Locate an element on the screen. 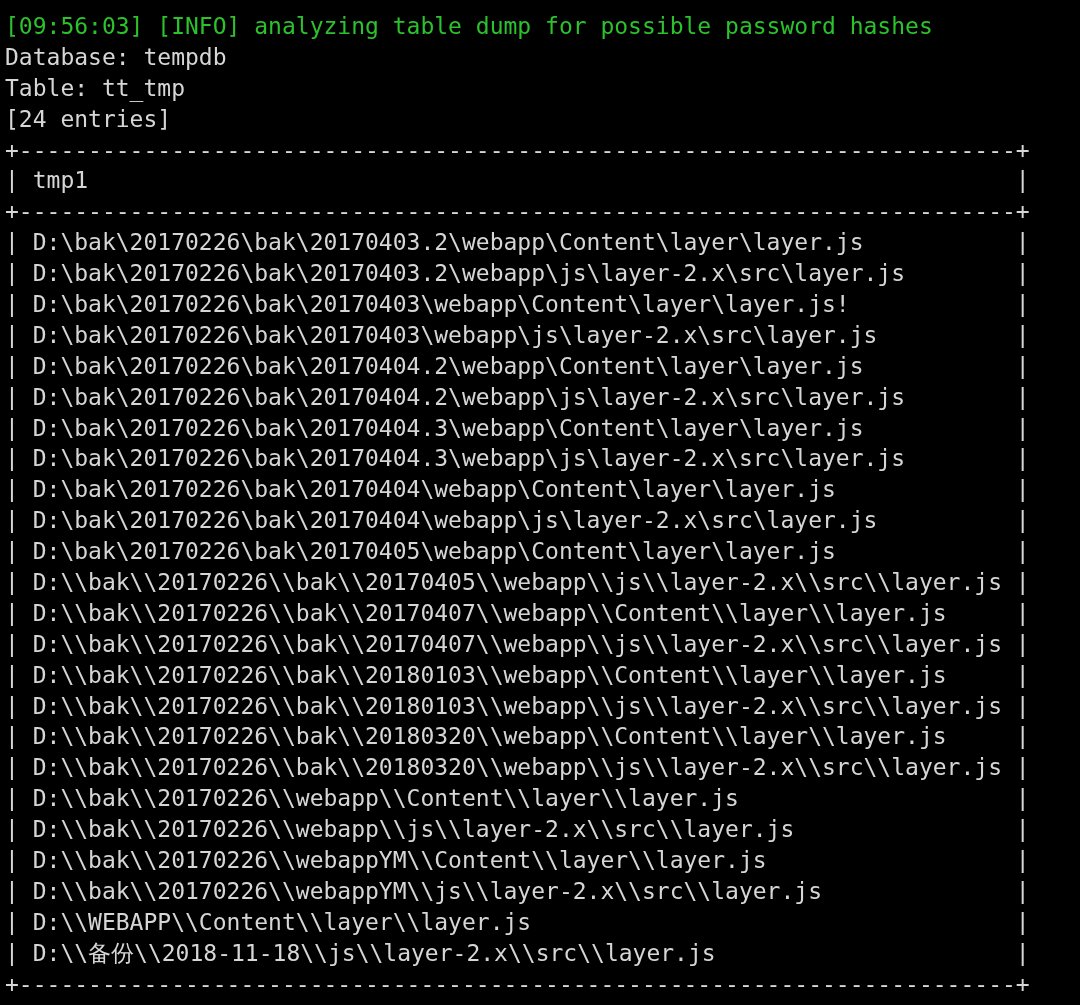 The height and width of the screenshot is (1005, 1080). table-row-text: | D:\bak\20170226\bak\20170403\webapp\Content\layer\layer.js! is located at coordinates (428, 304).